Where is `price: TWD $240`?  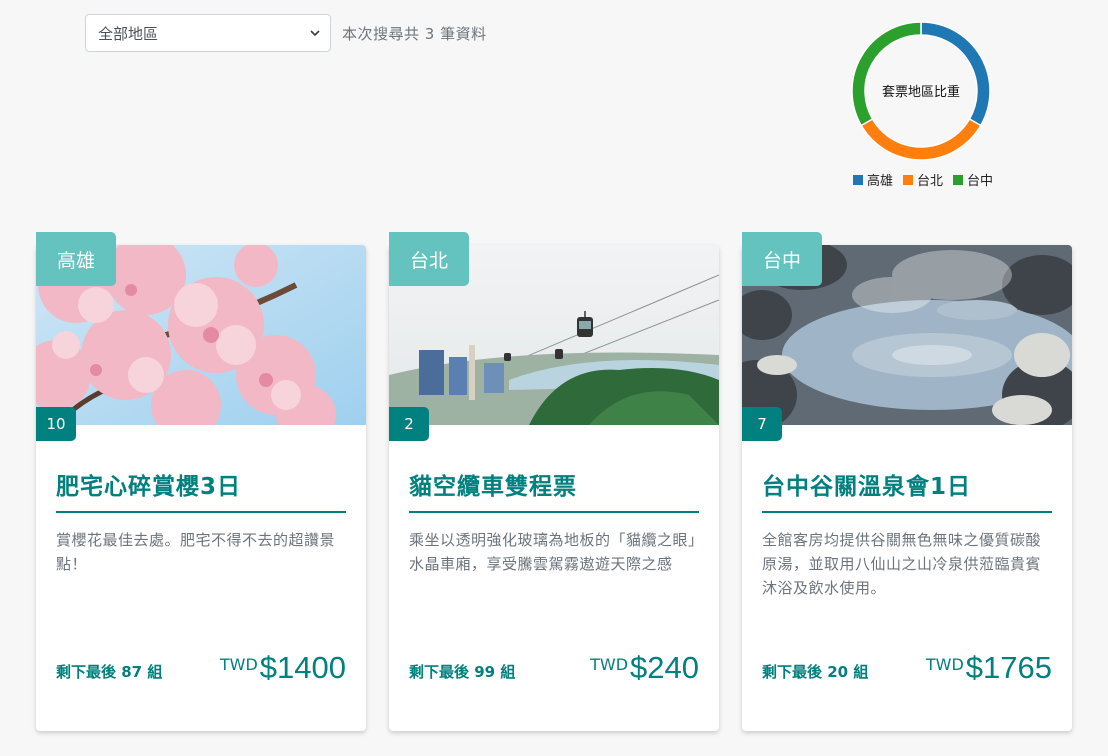
price: TWD $240 is located at coordinates (644, 668).